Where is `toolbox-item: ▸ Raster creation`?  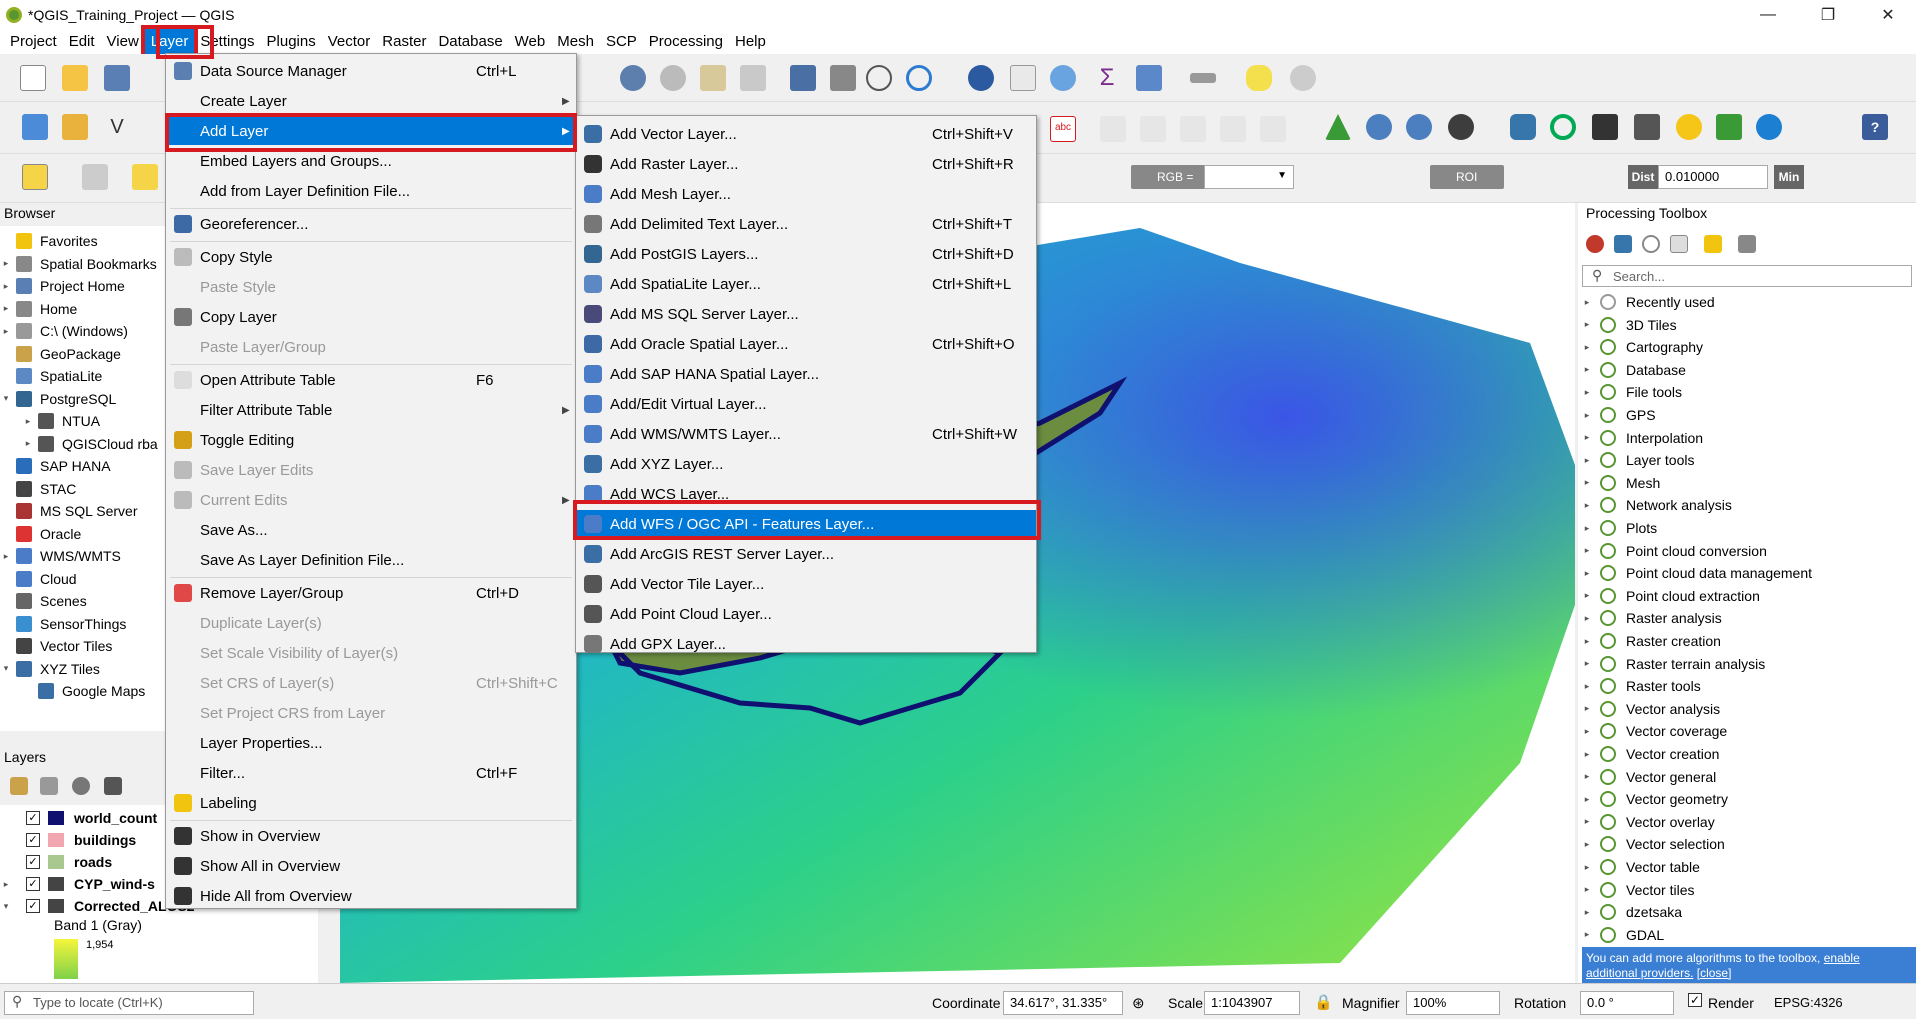
toolbox-item: ▸ Raster creation is located at coordinates (1649, 641).